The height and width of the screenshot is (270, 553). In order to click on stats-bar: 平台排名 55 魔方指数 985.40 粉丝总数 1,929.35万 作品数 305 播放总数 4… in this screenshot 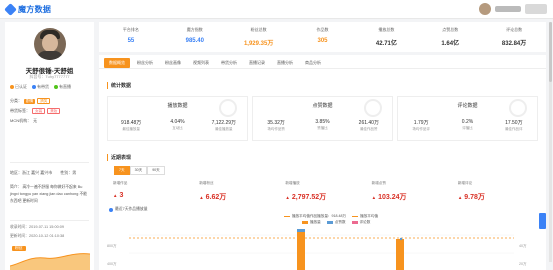, I will do `click(322, 37)`.